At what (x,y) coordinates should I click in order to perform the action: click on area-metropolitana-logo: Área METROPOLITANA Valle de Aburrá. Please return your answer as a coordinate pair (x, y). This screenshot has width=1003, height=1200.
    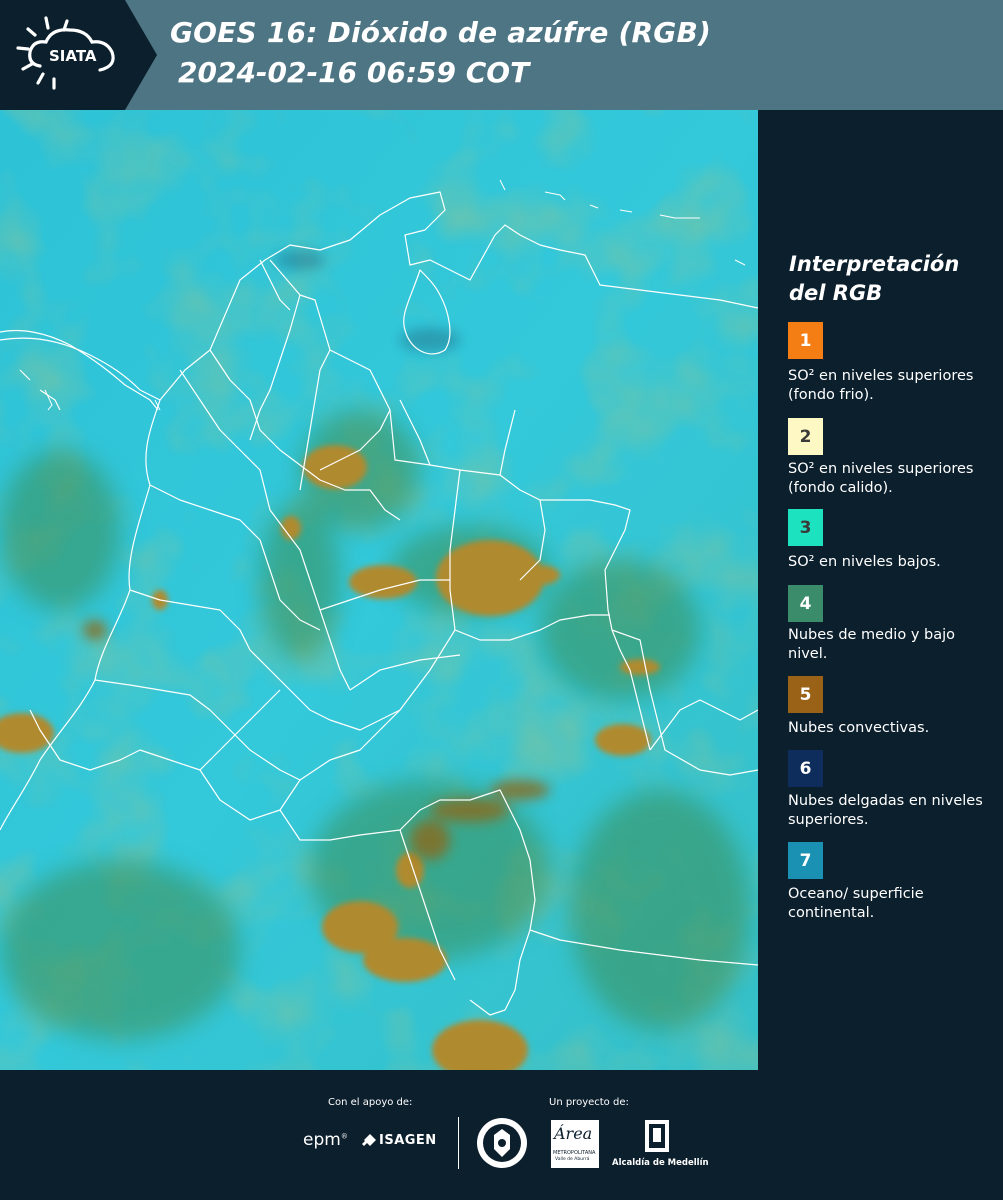
    Looking at the image, I should click on (575, 1144).